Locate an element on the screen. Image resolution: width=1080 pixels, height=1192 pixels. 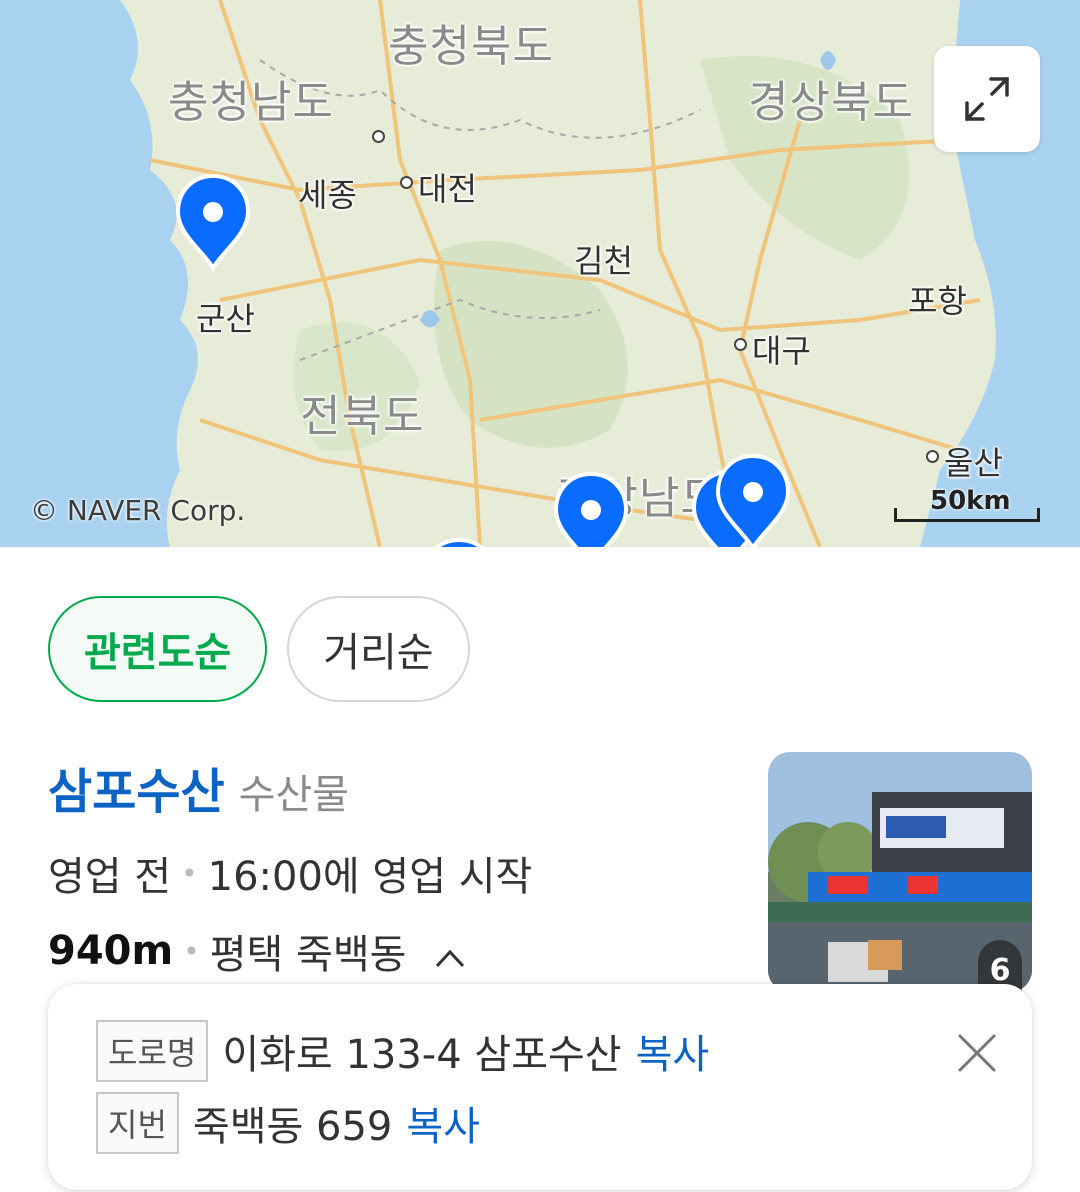
map-label-province: 충청남도 is located at coordinates (251, 102).